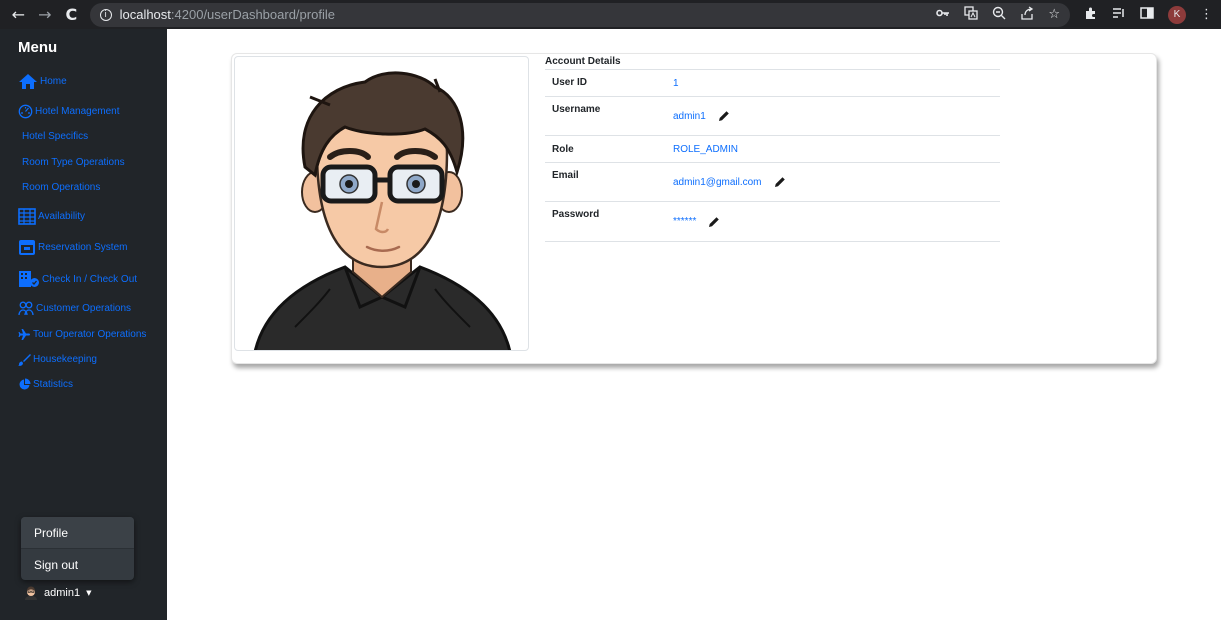 Image resolution: width=1221 pixels, height=620 pixels. What do you see at coordinates (45, 384) in the screenshot?
I see `sidebar-item-statistics: Statistics` at bounding box center [45, 384].